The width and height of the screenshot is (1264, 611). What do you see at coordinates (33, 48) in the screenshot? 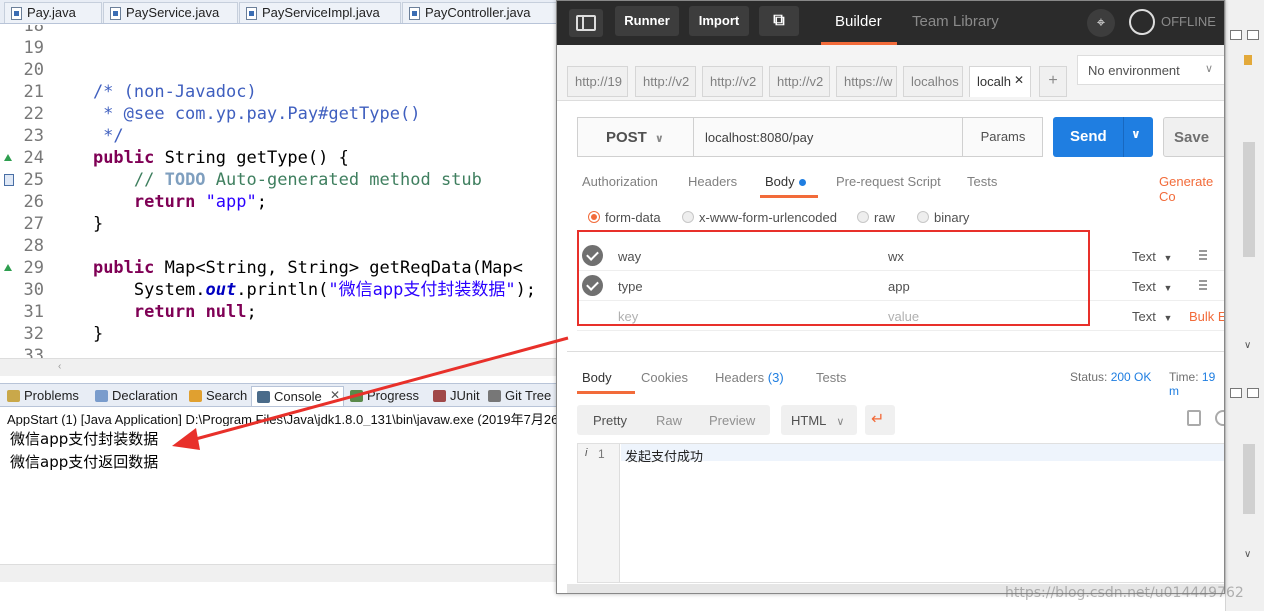
I see `code-line: 19` at bounding box center [33, 48].